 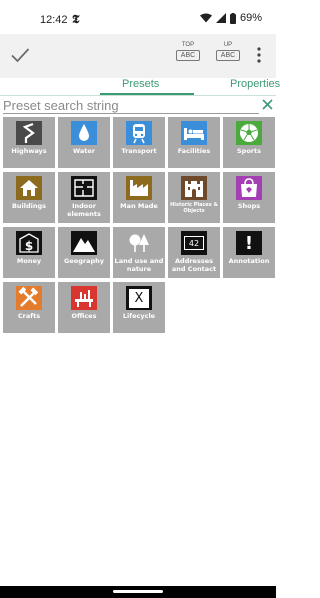 I want to click on castle-icon, so click(x=194, y=188).